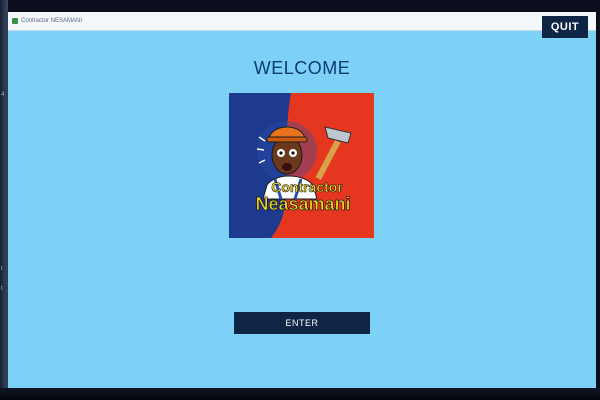 This screenshot has width=600, height=400. I want to click on logo-image: Contractor Neasamani, so click(301, 165).